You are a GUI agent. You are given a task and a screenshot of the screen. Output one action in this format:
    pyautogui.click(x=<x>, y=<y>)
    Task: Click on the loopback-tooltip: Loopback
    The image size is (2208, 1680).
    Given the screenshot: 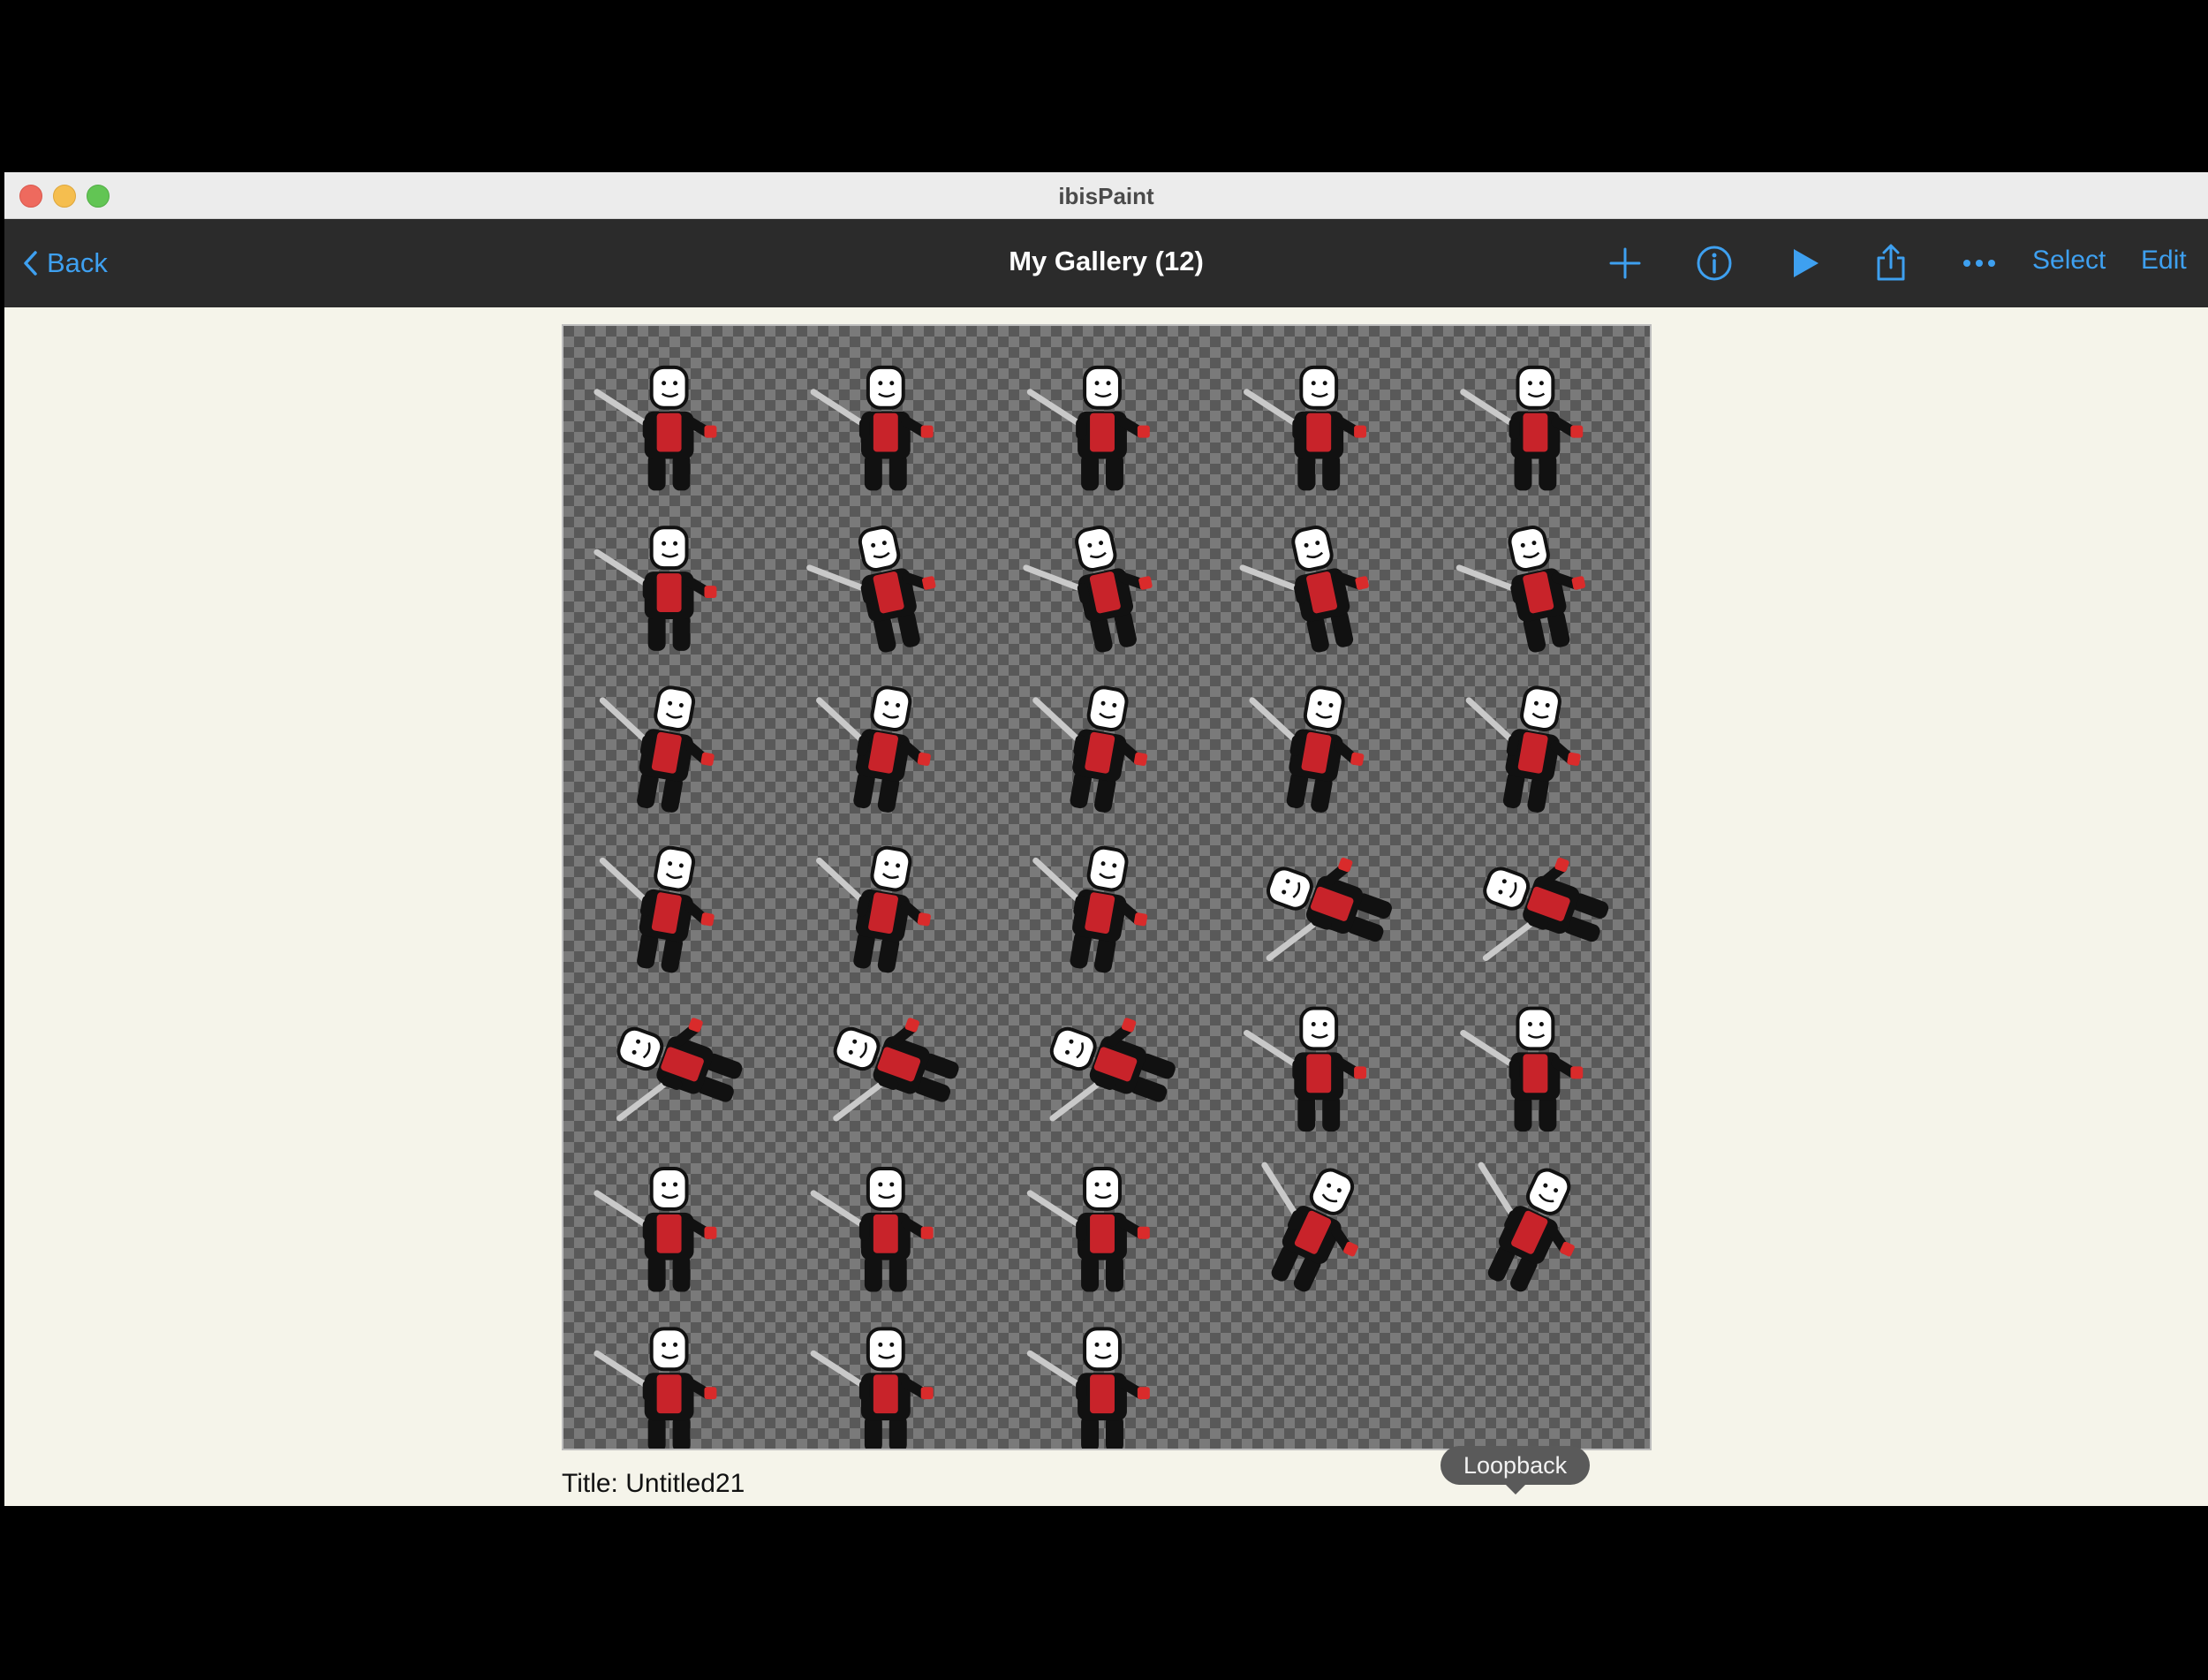 What is the action you would take?
    pyautogui.click(x=1515, y=1470)
    